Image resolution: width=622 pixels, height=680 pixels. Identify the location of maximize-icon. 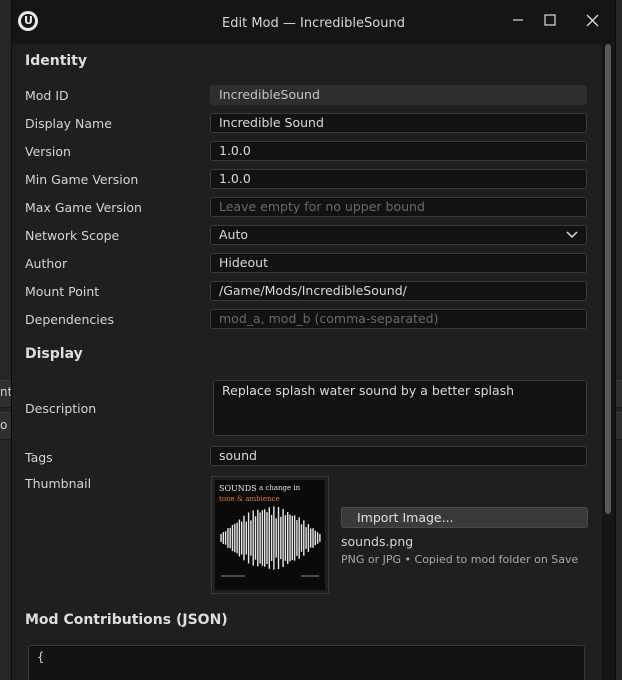
(550, 20).